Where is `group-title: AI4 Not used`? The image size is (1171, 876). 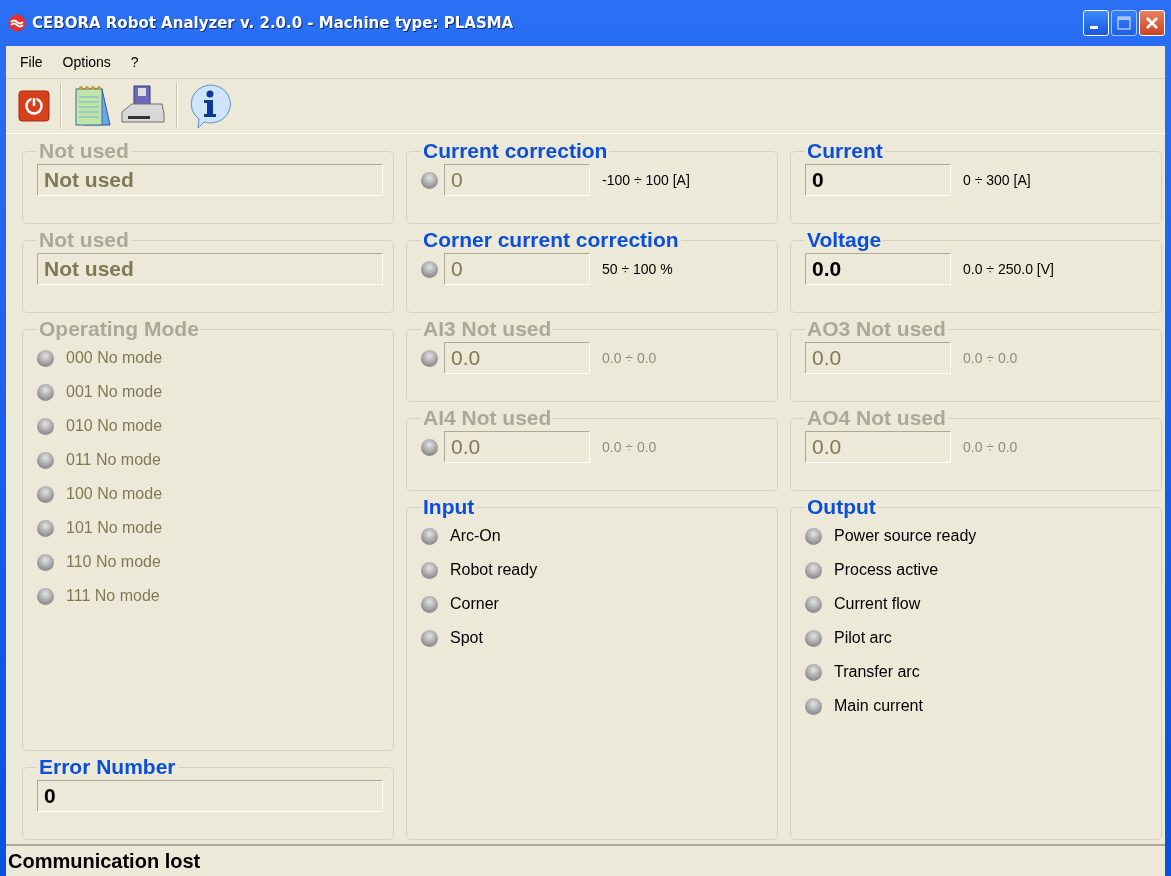 group-title: AI4 Not used is located at coordinates (487, 418).